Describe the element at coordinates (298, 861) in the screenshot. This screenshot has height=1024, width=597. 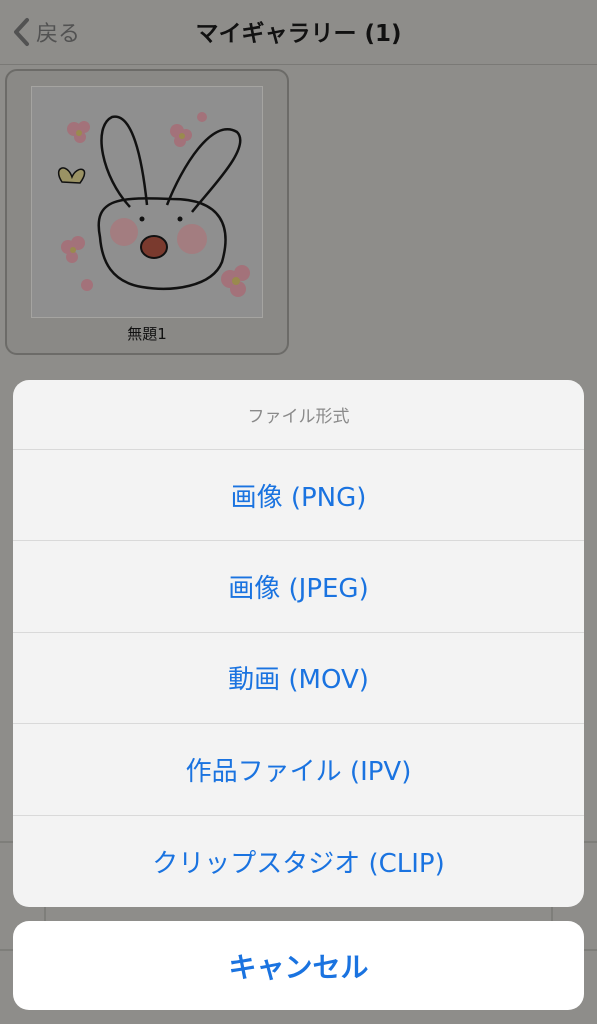
I see `export-clip-button: クリップスタジオ (CLIP)` at that location.